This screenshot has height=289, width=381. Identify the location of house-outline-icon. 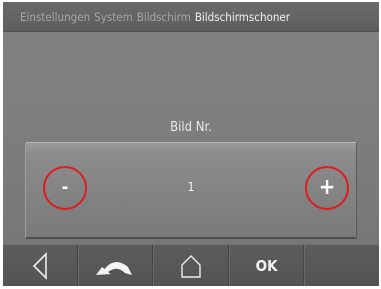
(191, 266).